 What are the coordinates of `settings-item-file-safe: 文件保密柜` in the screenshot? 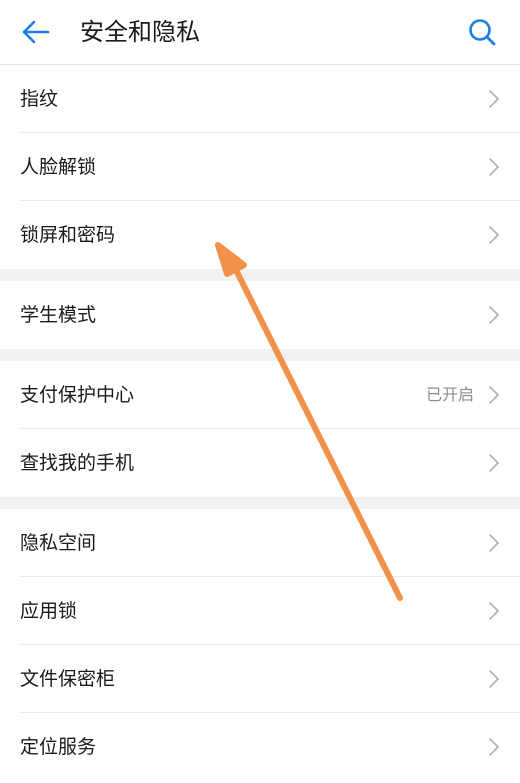 It's located at (270, 679).